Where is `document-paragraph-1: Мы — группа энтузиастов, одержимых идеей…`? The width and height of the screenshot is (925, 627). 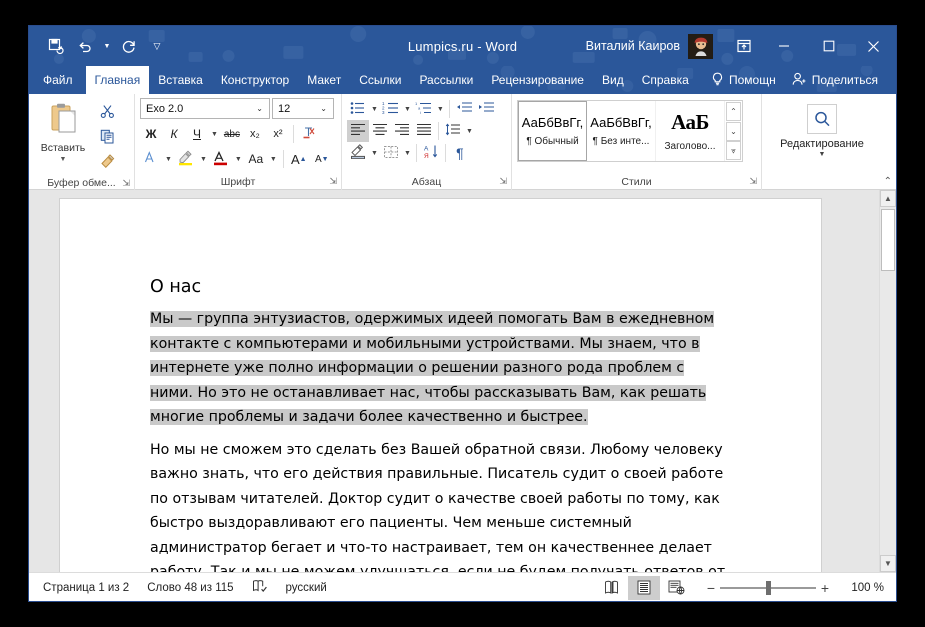
document-paragraph-1: Мы — группа энтузиастов, одержимых идеей… is located at coordinates (440, 368).